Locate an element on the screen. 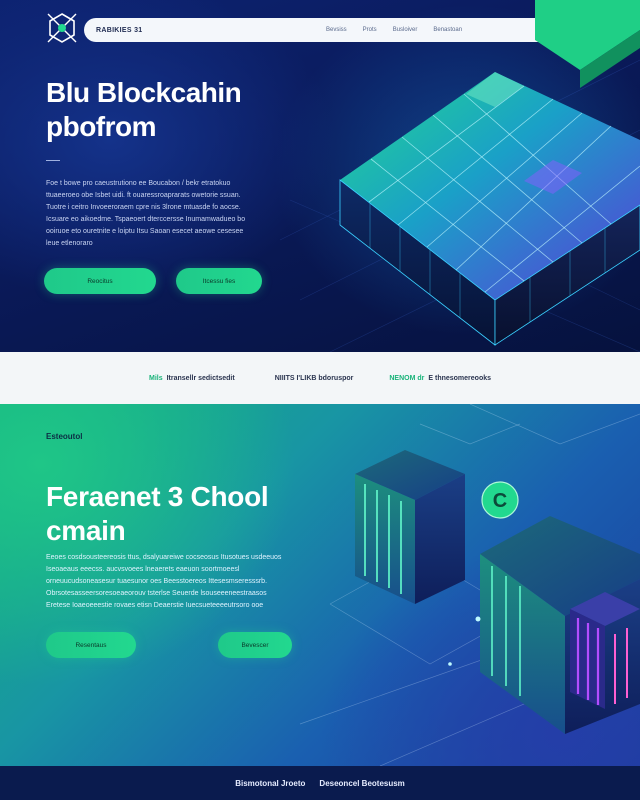  footer-bar: Bismotonal Jroeto Deseoncel Beotesusm is located at coordinates (320, 783).